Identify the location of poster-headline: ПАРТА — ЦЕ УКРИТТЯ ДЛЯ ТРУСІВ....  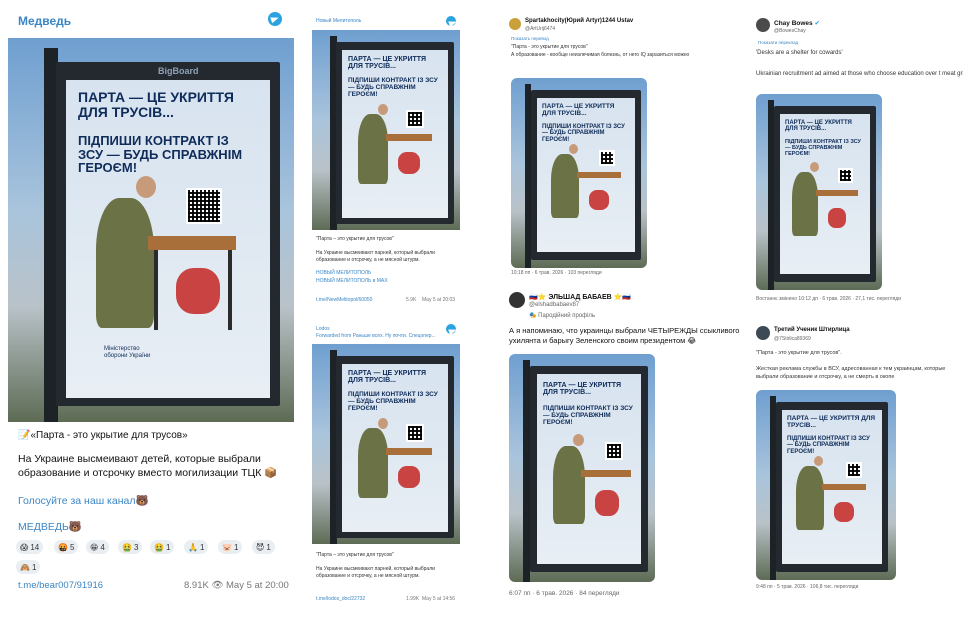
(156, 104).